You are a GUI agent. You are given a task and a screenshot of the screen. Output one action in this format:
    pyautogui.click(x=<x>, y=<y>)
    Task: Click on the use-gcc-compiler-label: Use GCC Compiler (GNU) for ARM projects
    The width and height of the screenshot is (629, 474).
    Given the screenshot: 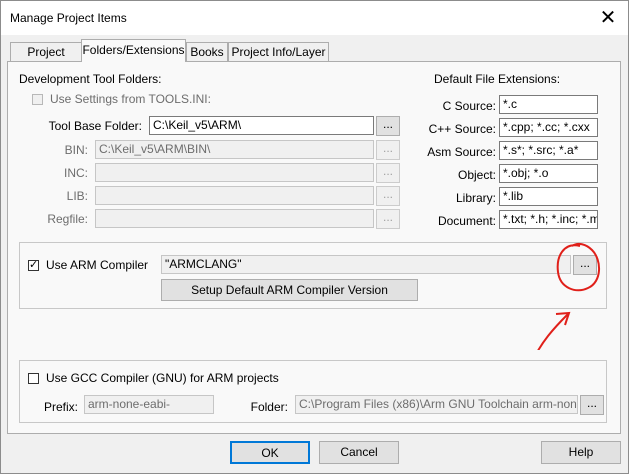 What is the action you would take?
    pyautogui.click(x=162, y=378)
    